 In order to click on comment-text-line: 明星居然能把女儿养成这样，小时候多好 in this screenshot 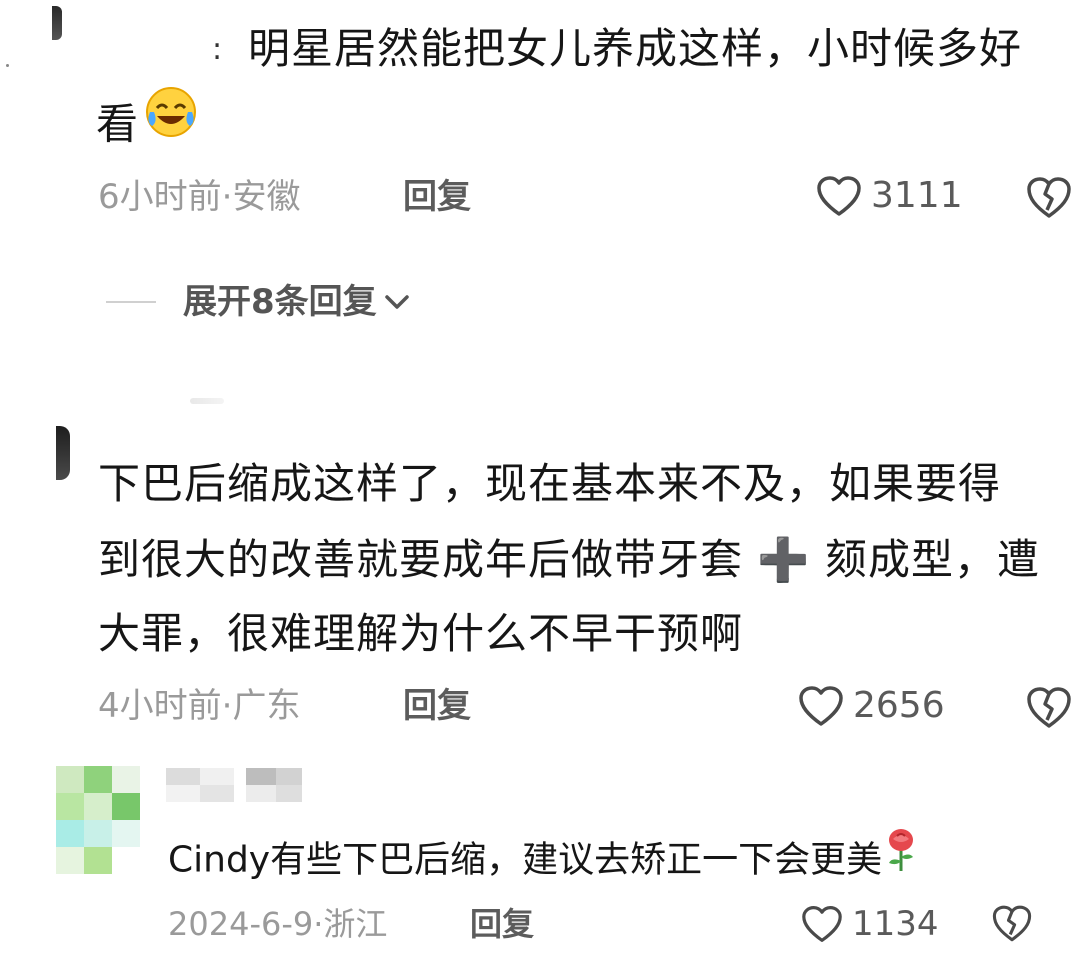, I will do `click(635, 48)`.